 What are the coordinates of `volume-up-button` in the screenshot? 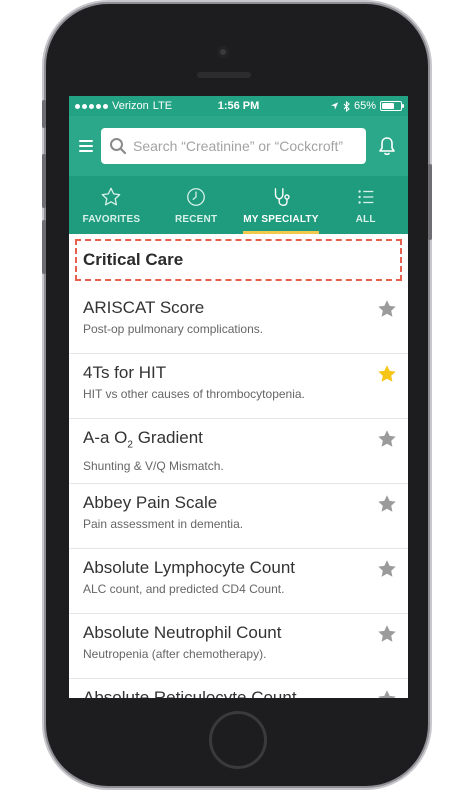 It's located at (44, 181).